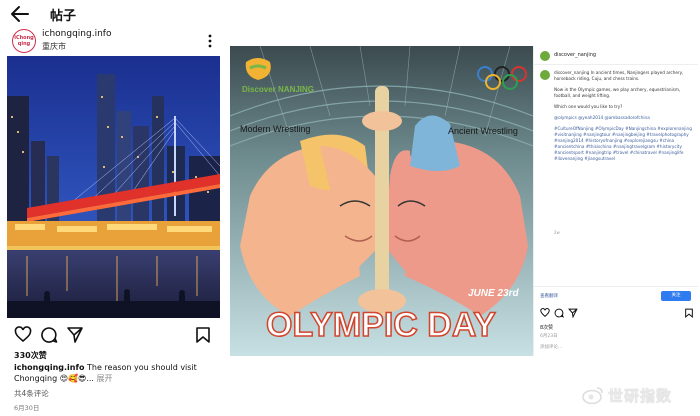 This screenshot has height=416, width=700. Describe the element at coordinates (210, 41) in the screenshot. I see `more-options-icon` at that location.